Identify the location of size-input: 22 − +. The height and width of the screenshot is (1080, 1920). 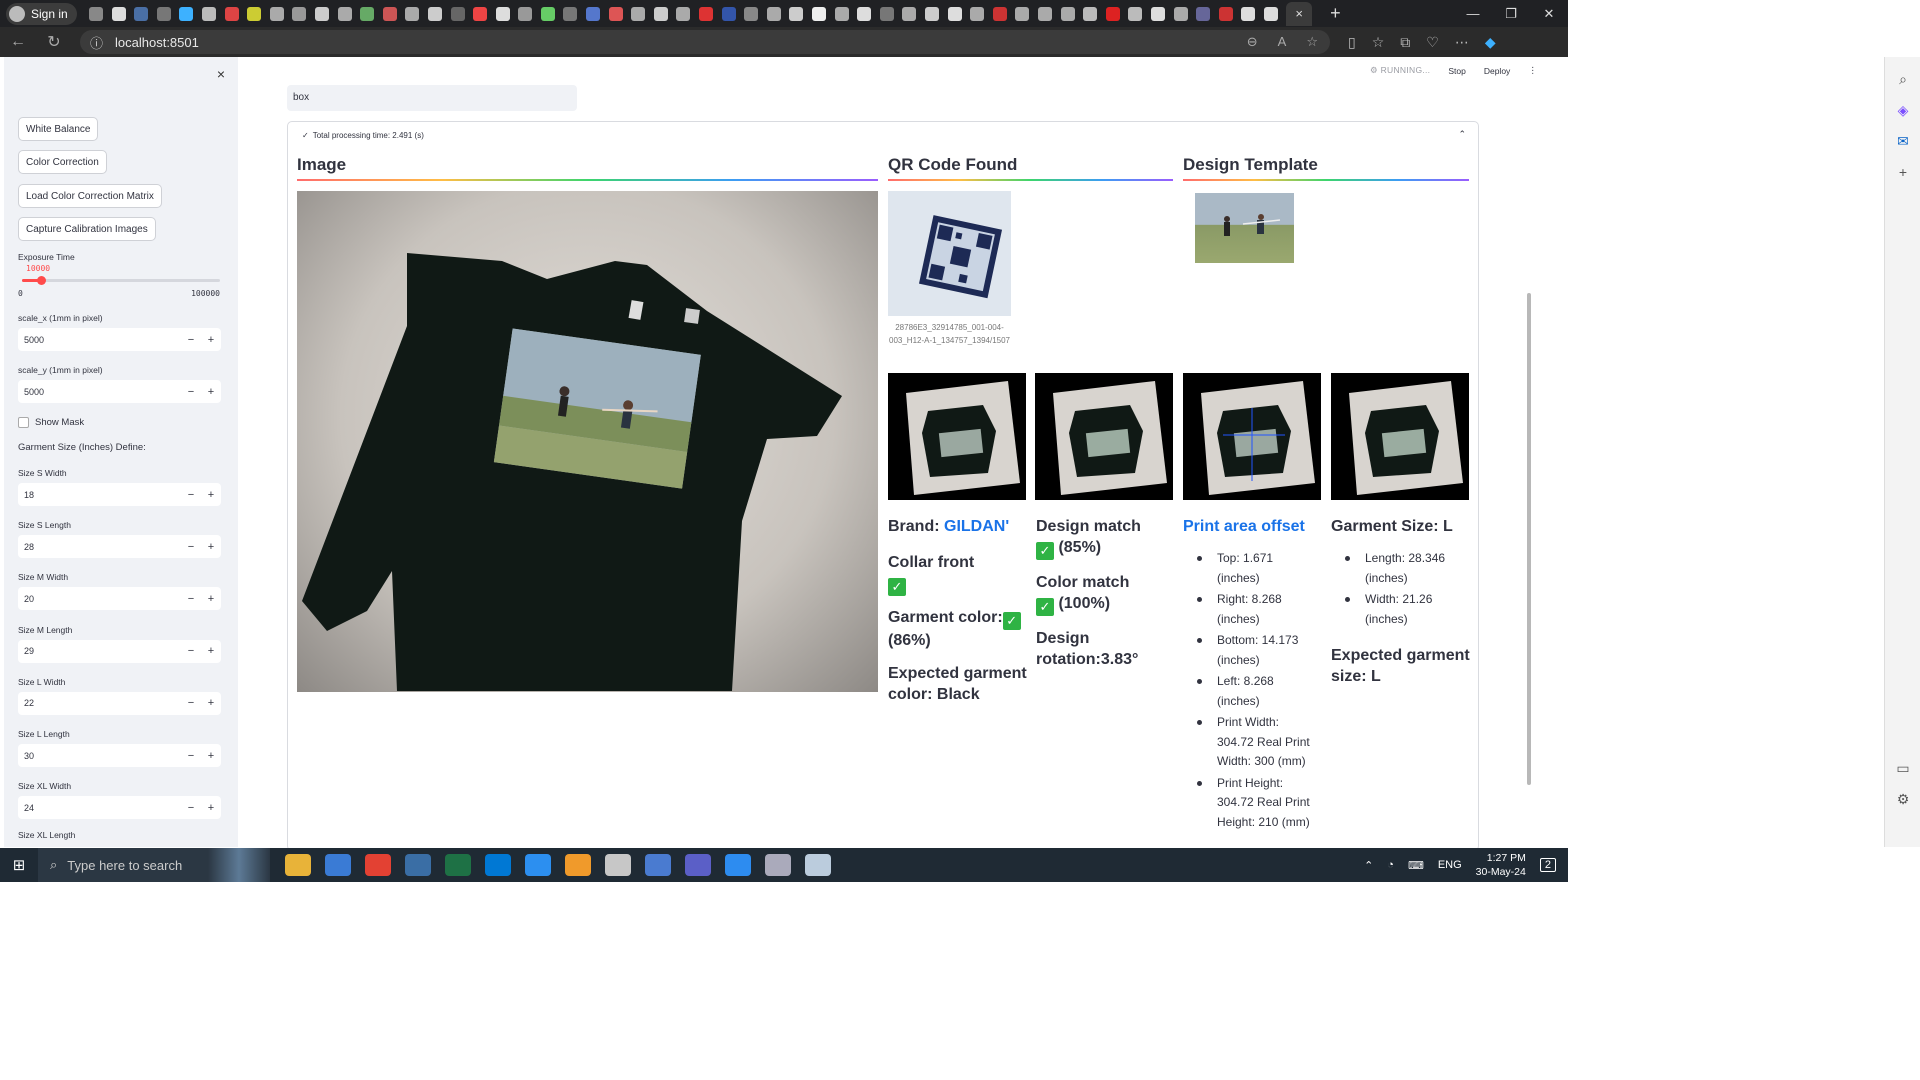
(119, 703).